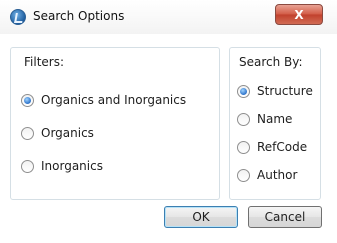 The width and height of the screenshot is (337, 243). I want to click on radio-label: Inorganics, so click(72, 166).